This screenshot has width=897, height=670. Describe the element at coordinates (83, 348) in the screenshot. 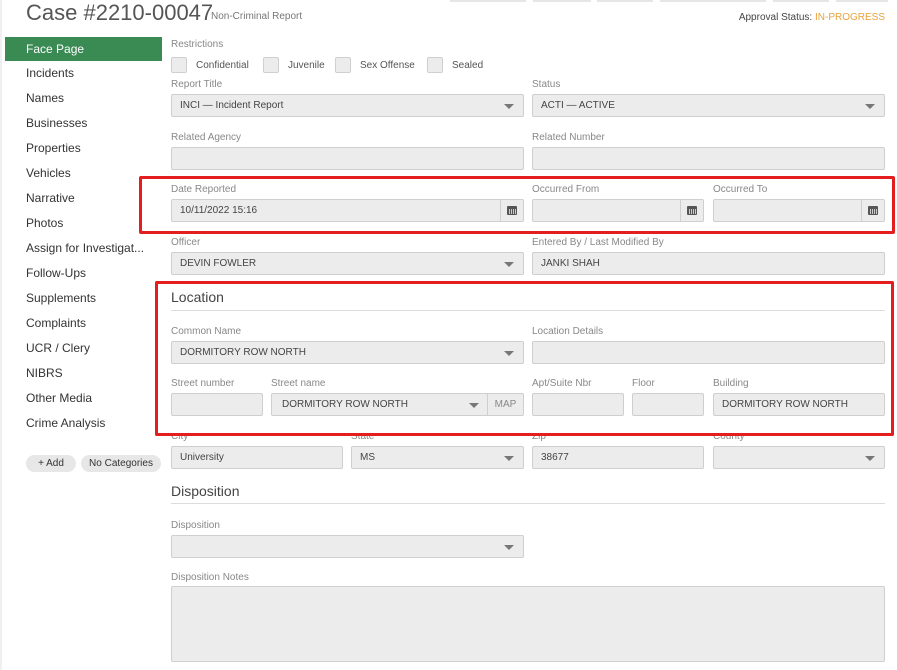

I see `sidebar-item-ucr-clery: UCR / Clery` at that location.